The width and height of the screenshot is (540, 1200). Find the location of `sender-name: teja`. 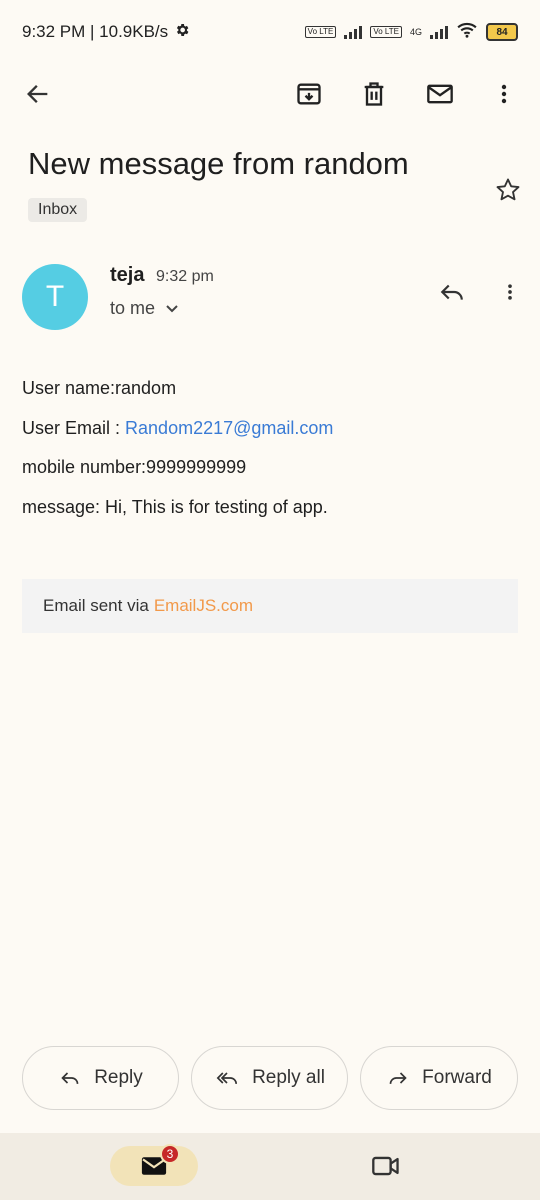

sender-name: teja is located at coordinates (127, 275).